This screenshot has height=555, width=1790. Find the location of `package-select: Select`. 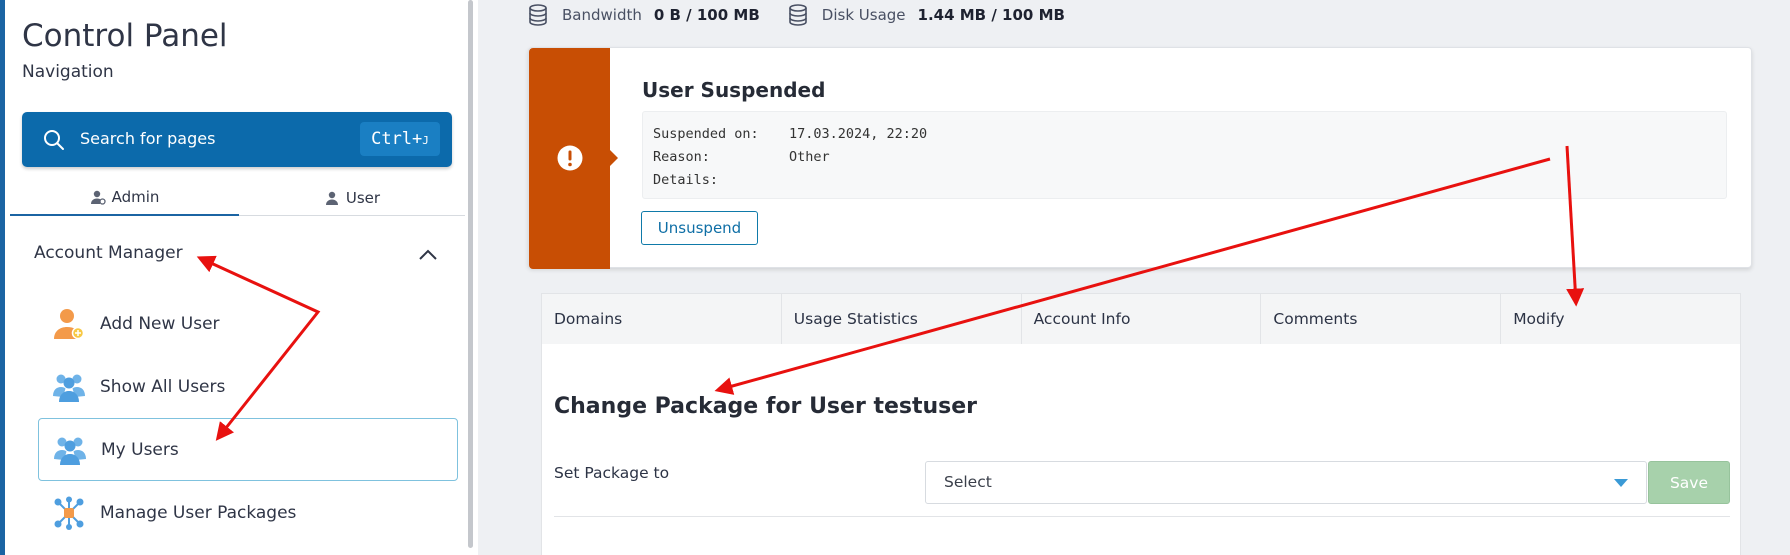

package-select: Select is located at coordinates (1286, 482).